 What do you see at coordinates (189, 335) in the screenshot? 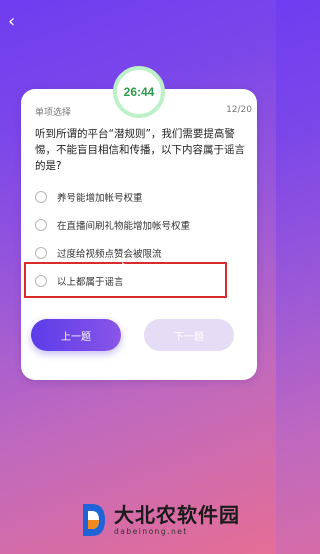
I see `next-question-button: 下一题` at bounding box center [189, 335].